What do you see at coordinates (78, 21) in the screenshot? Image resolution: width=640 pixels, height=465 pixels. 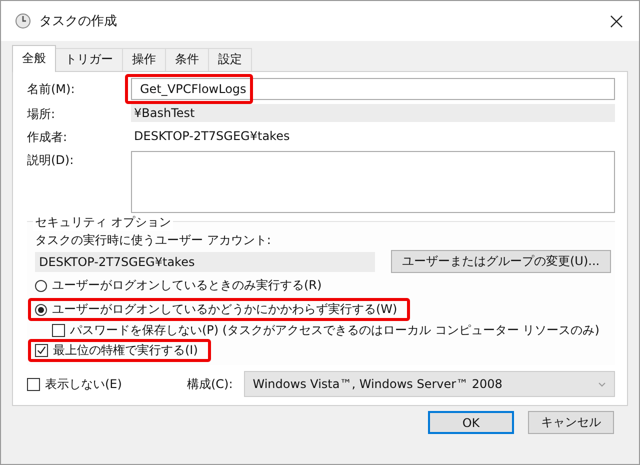 I see `window-title: タスクの作成` at bounding box center [78, 21].